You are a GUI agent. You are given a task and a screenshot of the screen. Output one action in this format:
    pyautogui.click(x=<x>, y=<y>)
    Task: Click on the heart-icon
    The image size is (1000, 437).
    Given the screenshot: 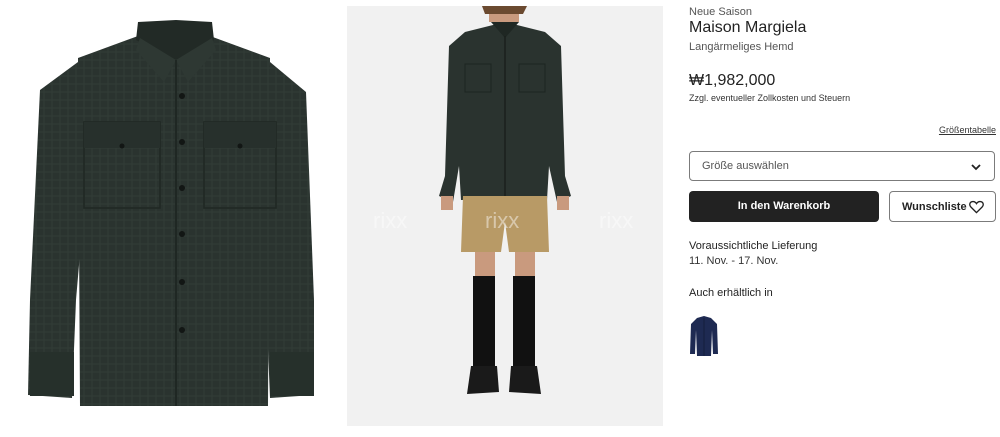 What is the action you would take?
    pyautogui.click(x=976, y=207)
    